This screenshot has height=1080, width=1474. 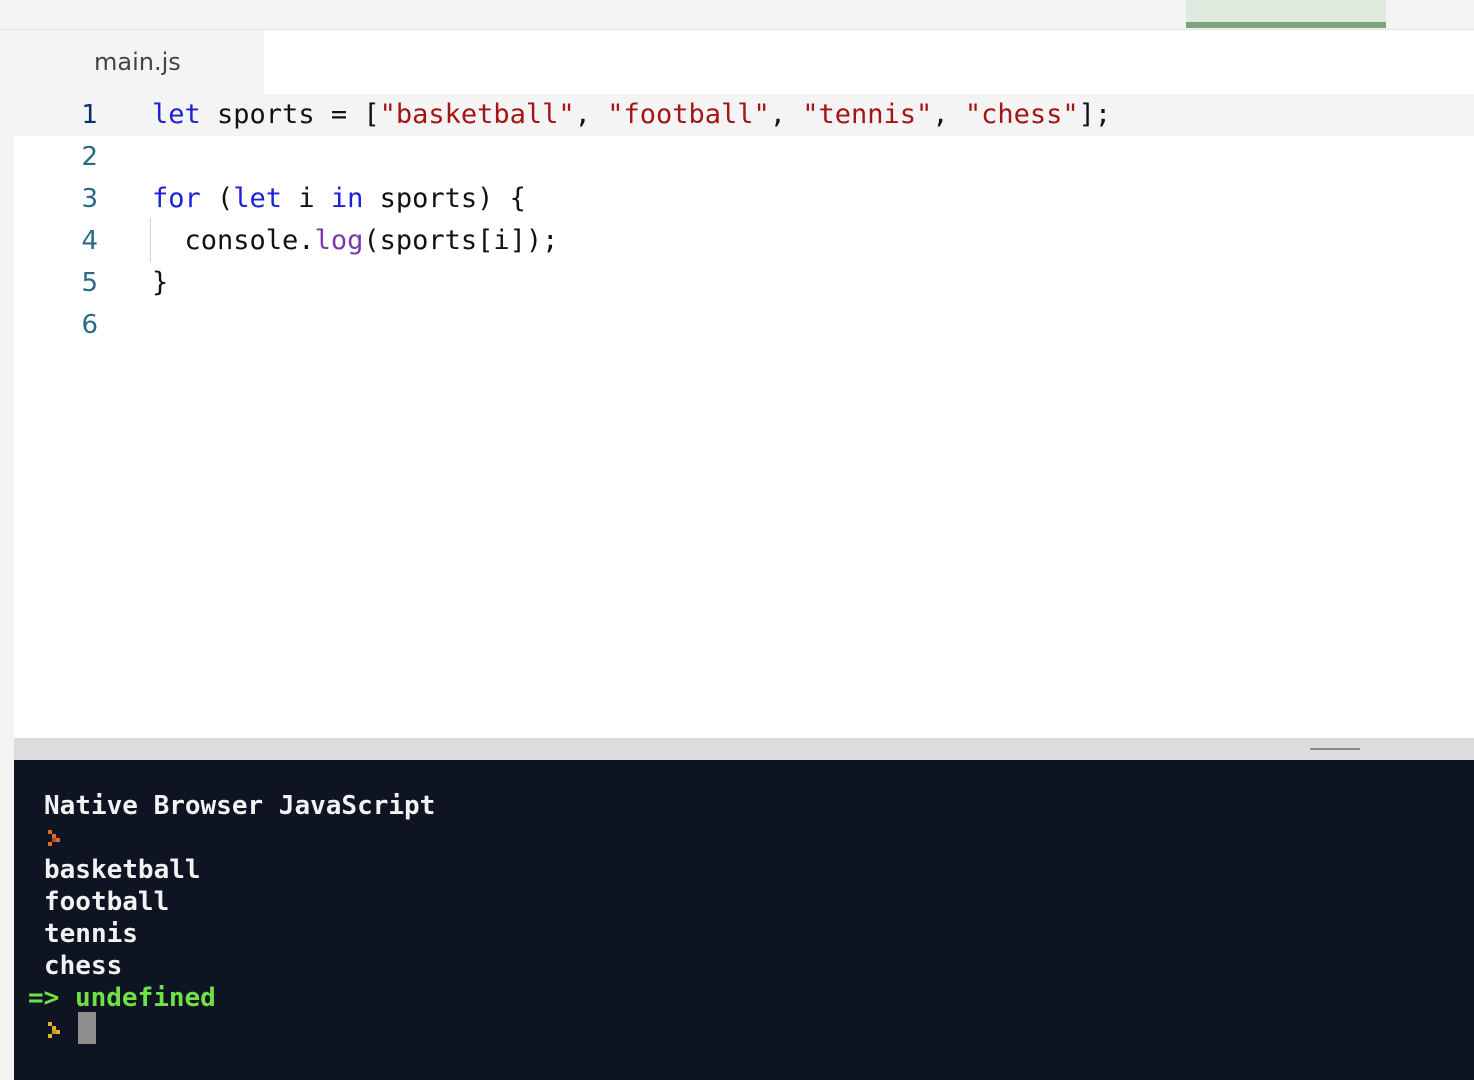 I want to click on drag-handle-icon, so click(x=1335, y=749).